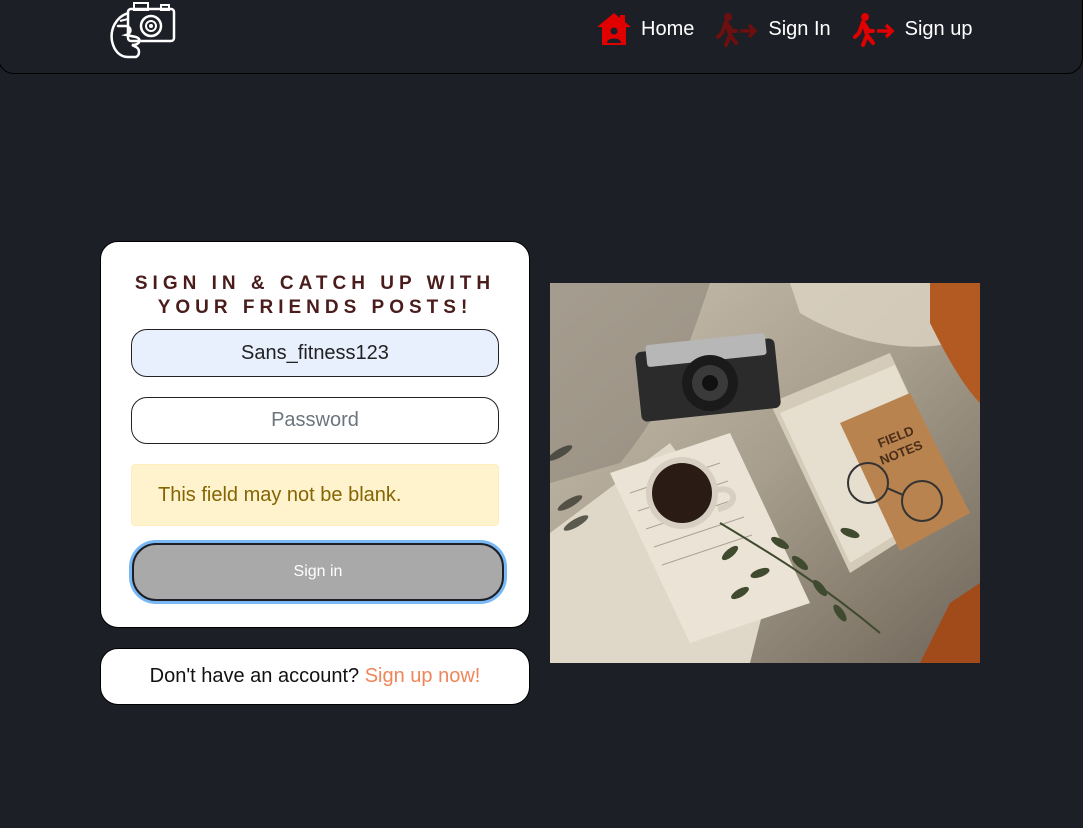 The image size is (1083, 828). Describe the element at coordinates (938, 28) in the screenshot. I see `nav-signup-label: Sign up` at that location.